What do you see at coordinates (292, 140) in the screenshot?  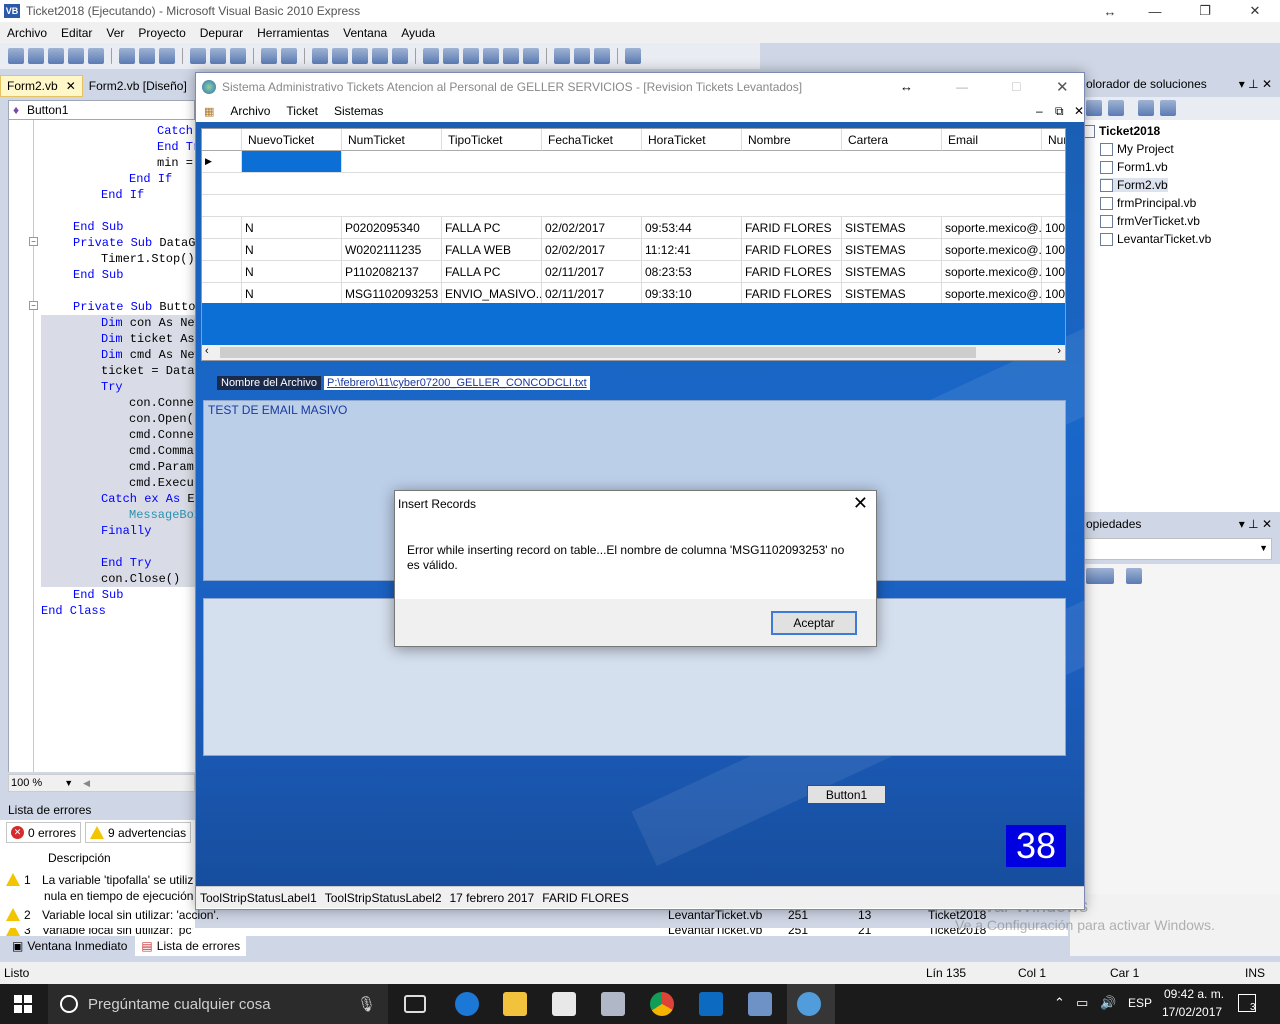 I see `column-header-nuevoticket: NuevoTicket` at bounding box center [292, 140].